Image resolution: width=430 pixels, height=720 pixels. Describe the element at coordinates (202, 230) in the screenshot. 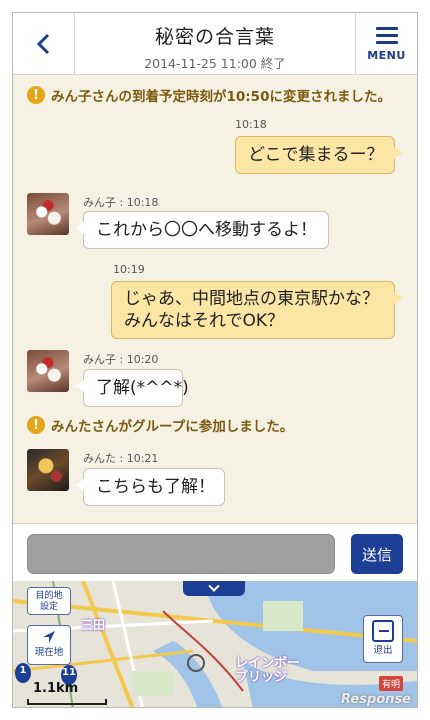

I see `other-message-bubble: これから〇〇へ移動するよ！` at that location.